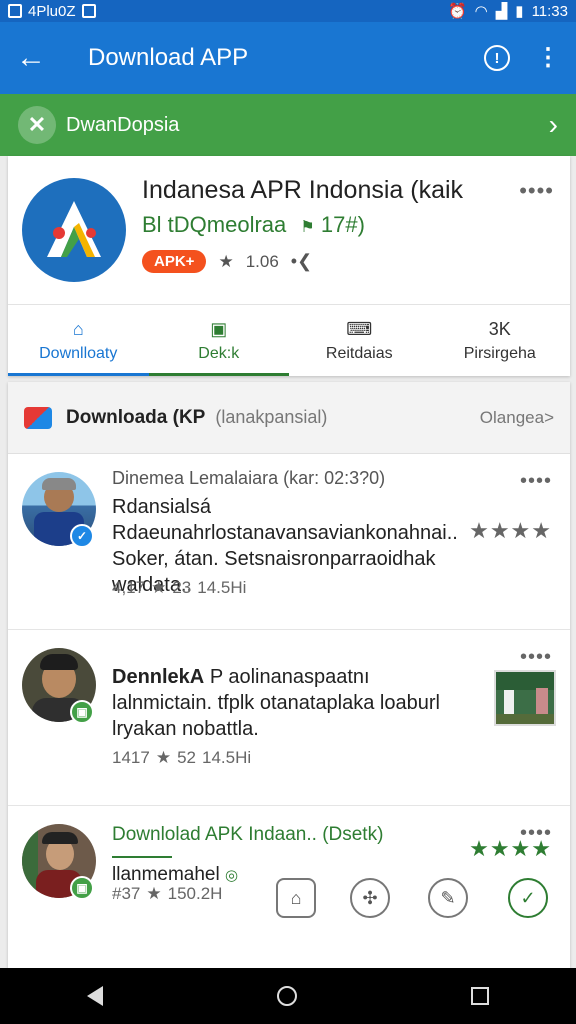  I want to click on verified-badge-icon: ✓, so click(82, 536).